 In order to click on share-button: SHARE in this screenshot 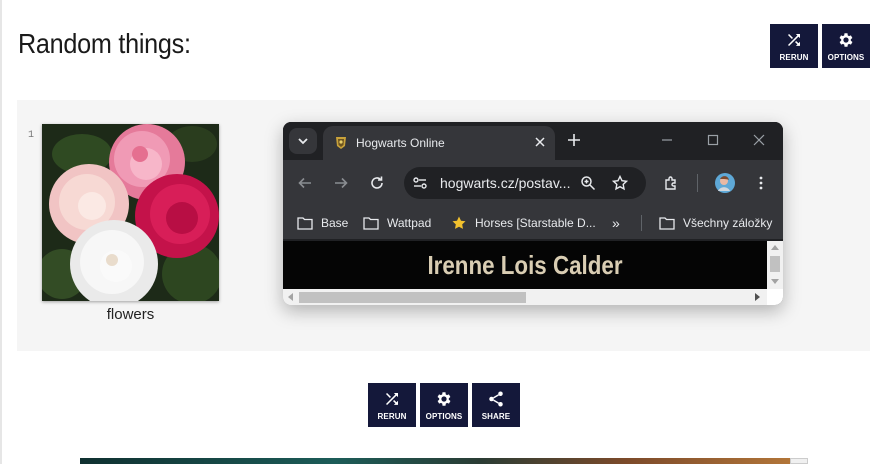, I will do `click(496, 405)`.